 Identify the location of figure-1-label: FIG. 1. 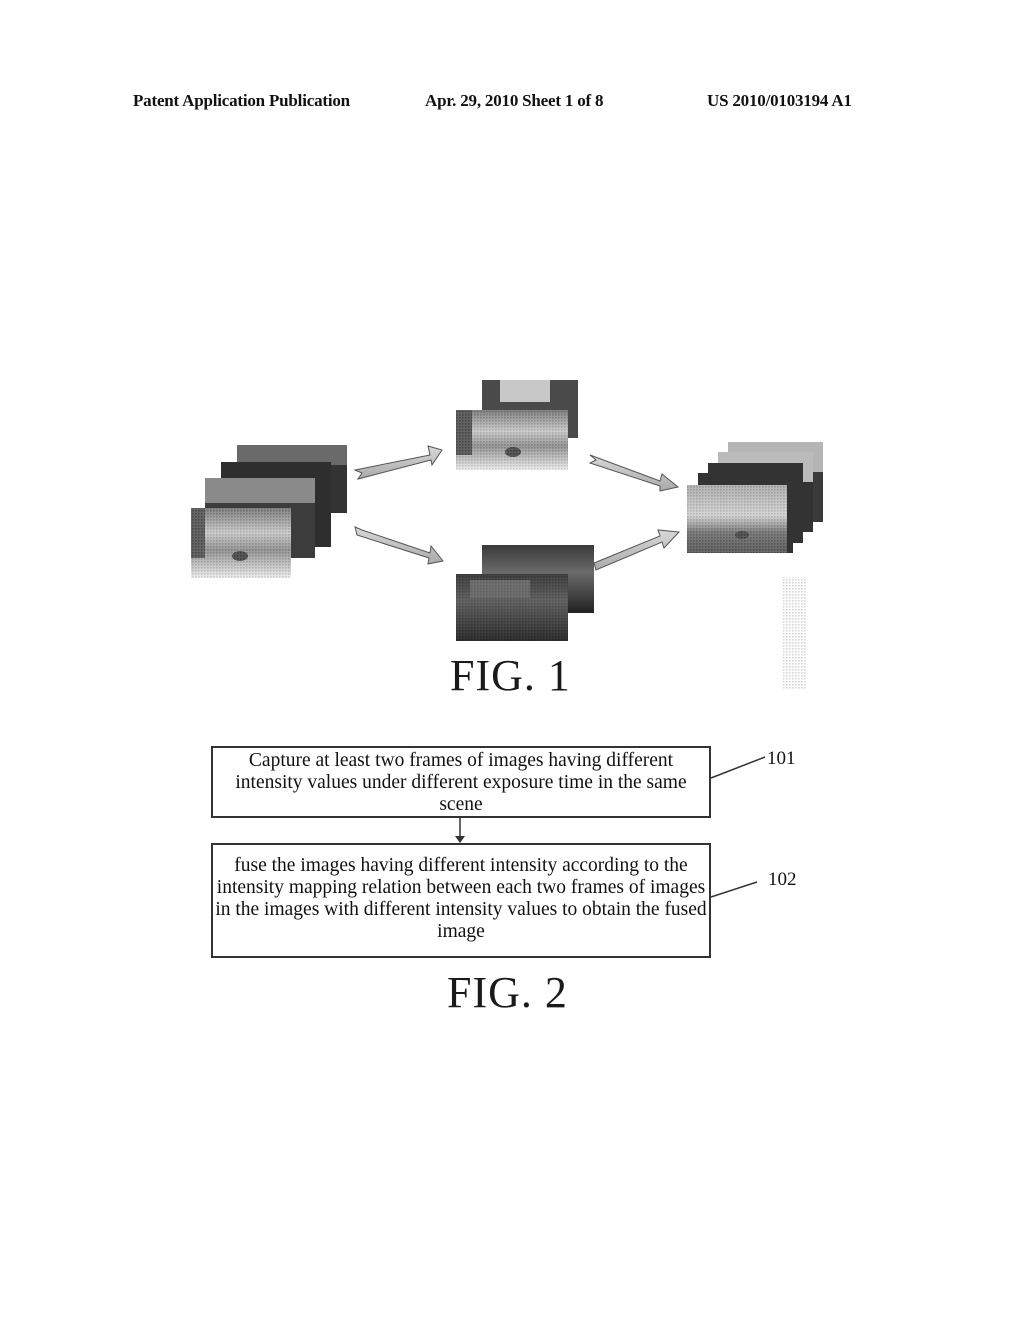
(510, 675).